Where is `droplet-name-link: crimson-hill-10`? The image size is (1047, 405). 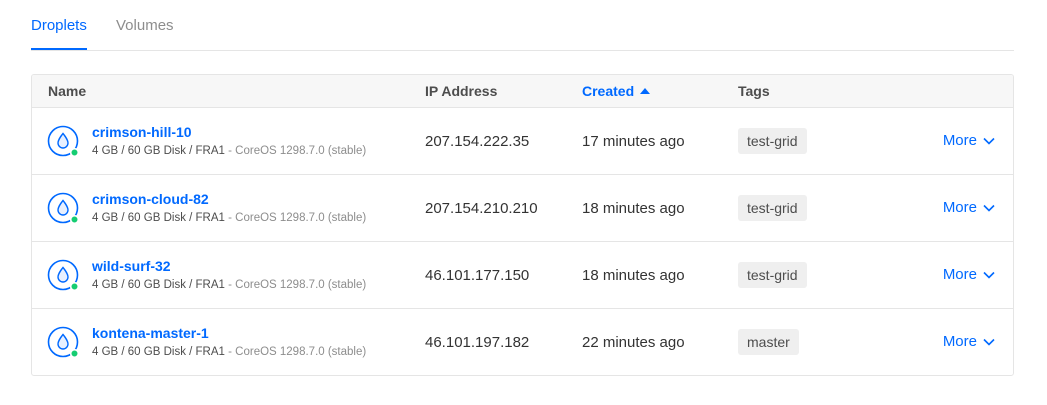 droplet-name-link: crimson-hill-10 is located at coordinates (142, 132).